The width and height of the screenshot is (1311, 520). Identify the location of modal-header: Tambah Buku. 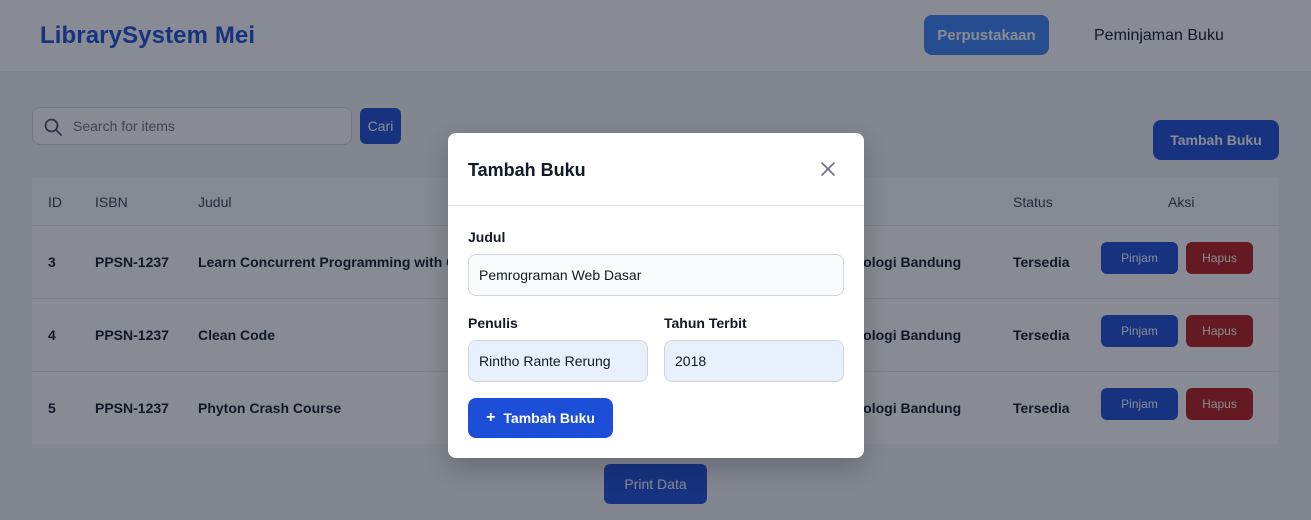
(656, 169).